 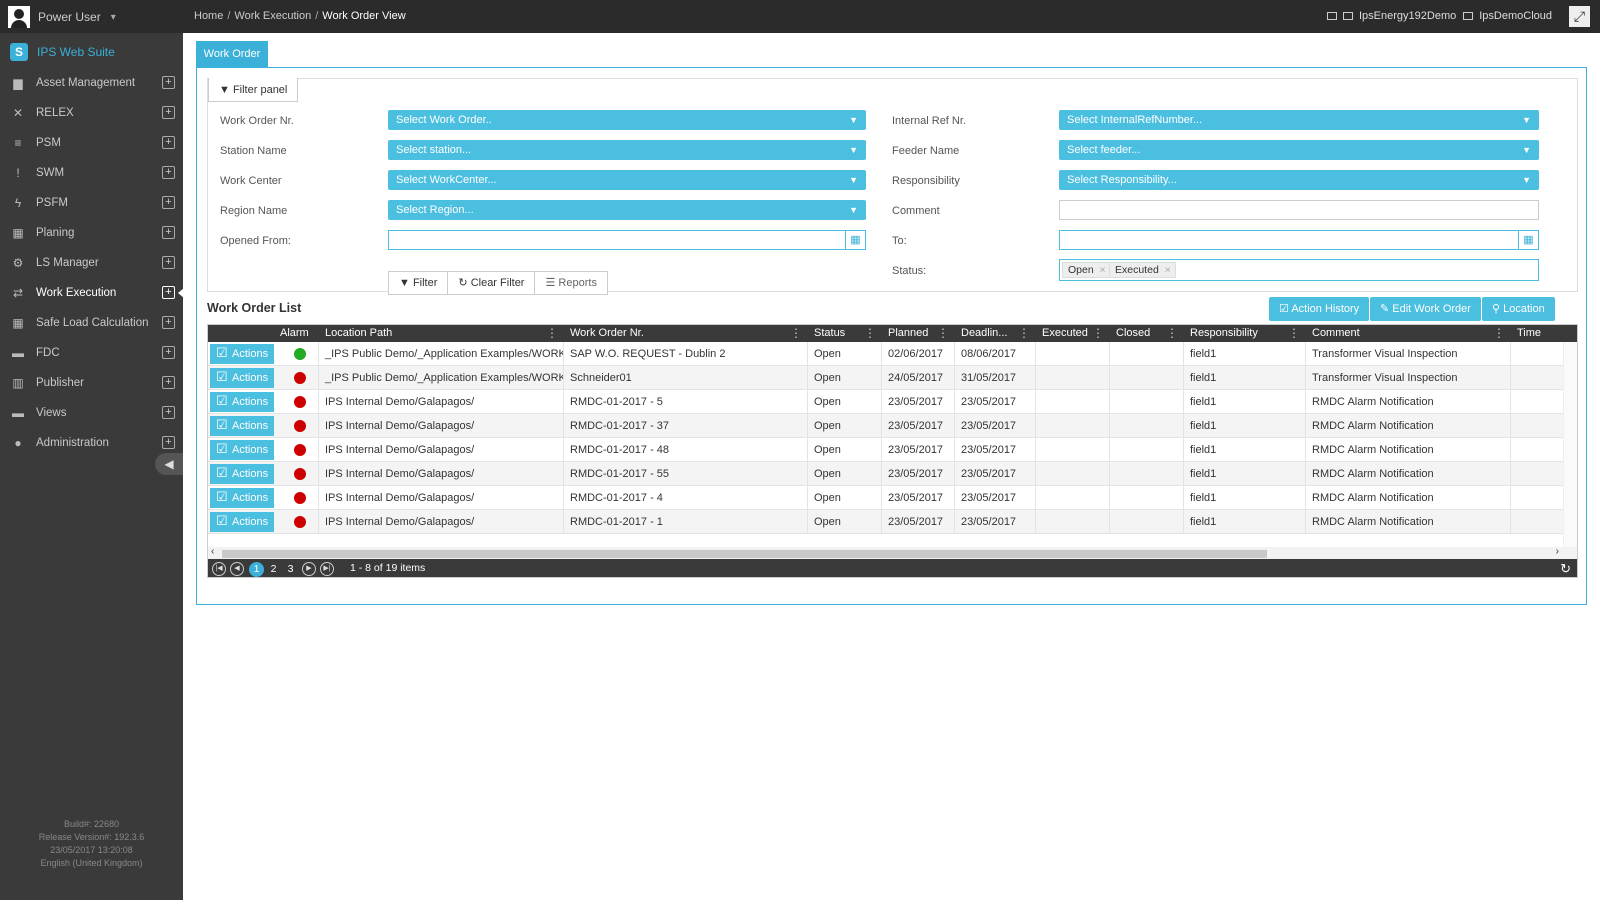 I want to click on edit-work-order-button: ✎ Edit Work Order, so click(x=1425, y=309).